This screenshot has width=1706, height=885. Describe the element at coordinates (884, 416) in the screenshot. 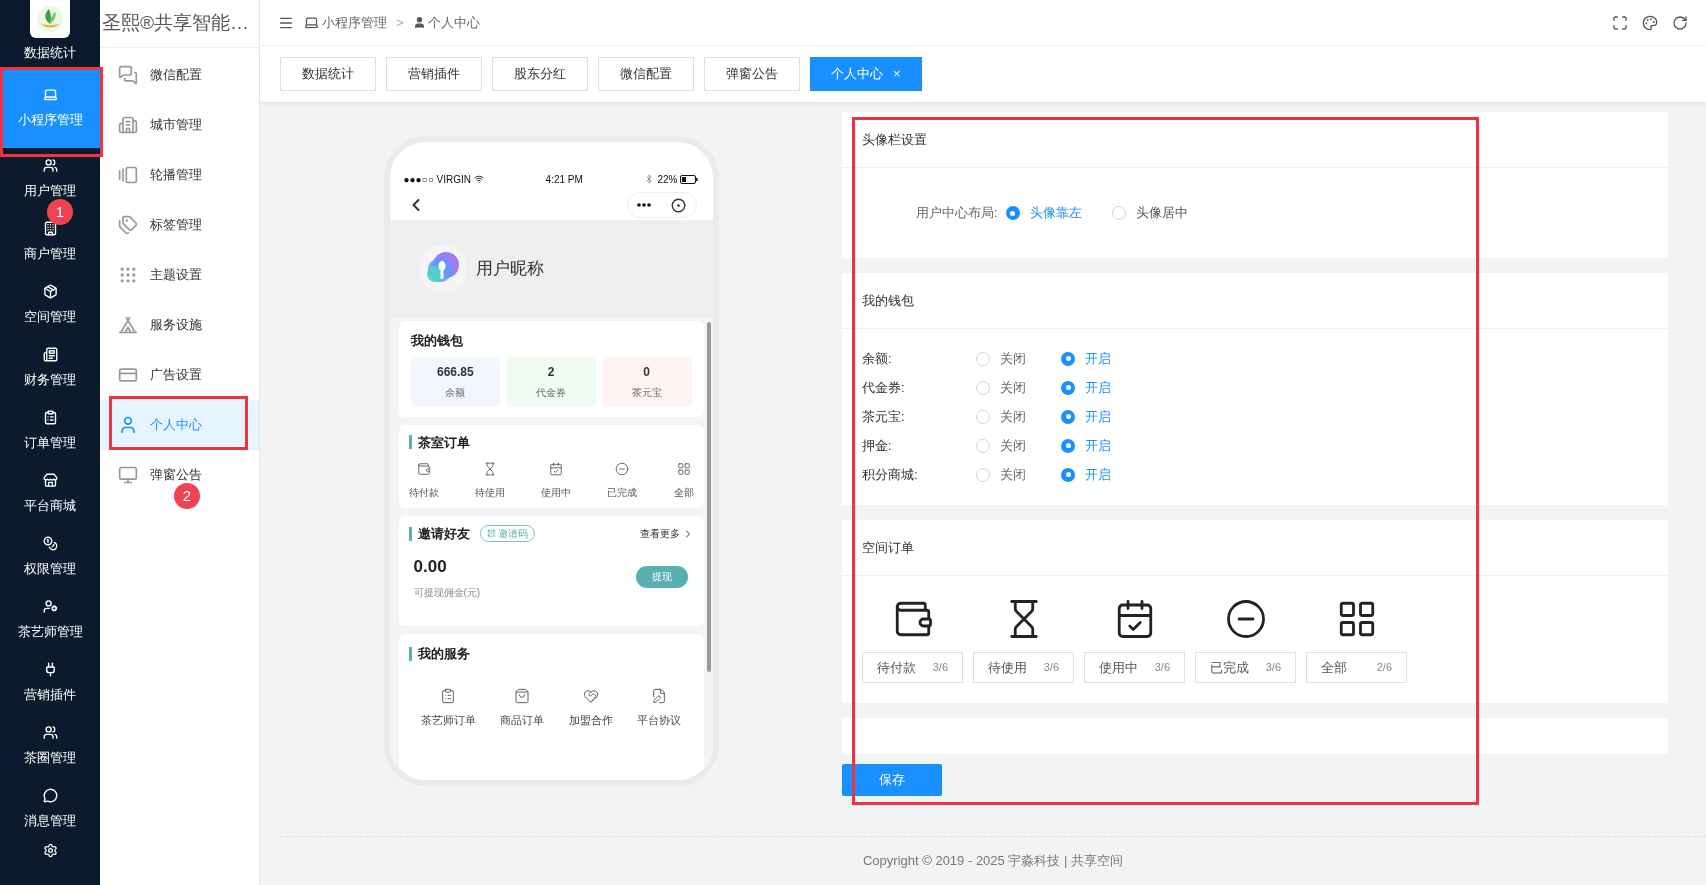

I see `field-label: 茶元宝:` at that location.